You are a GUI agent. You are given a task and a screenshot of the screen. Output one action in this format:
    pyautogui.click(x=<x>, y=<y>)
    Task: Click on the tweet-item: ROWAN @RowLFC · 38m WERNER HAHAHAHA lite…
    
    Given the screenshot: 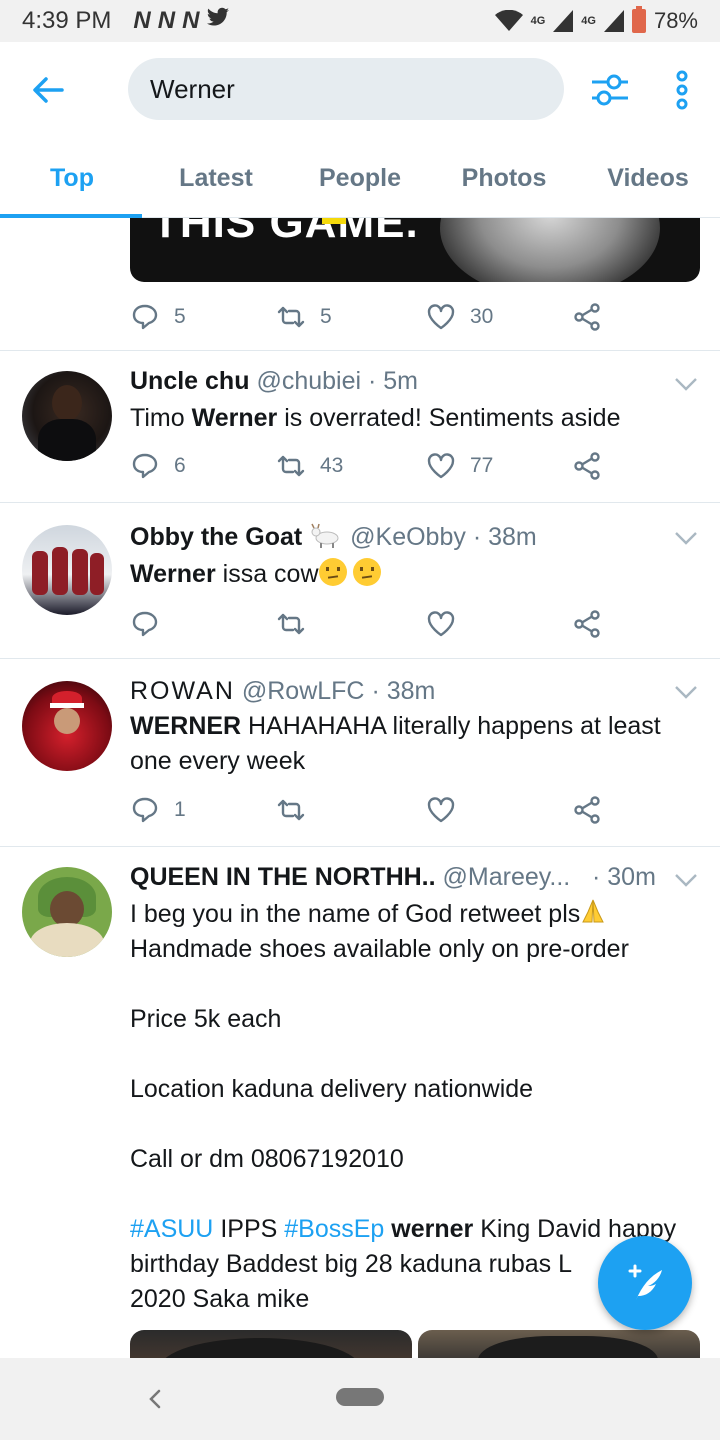 What is the action you would take?
    pyautogui.click(x=360, y=752)
    